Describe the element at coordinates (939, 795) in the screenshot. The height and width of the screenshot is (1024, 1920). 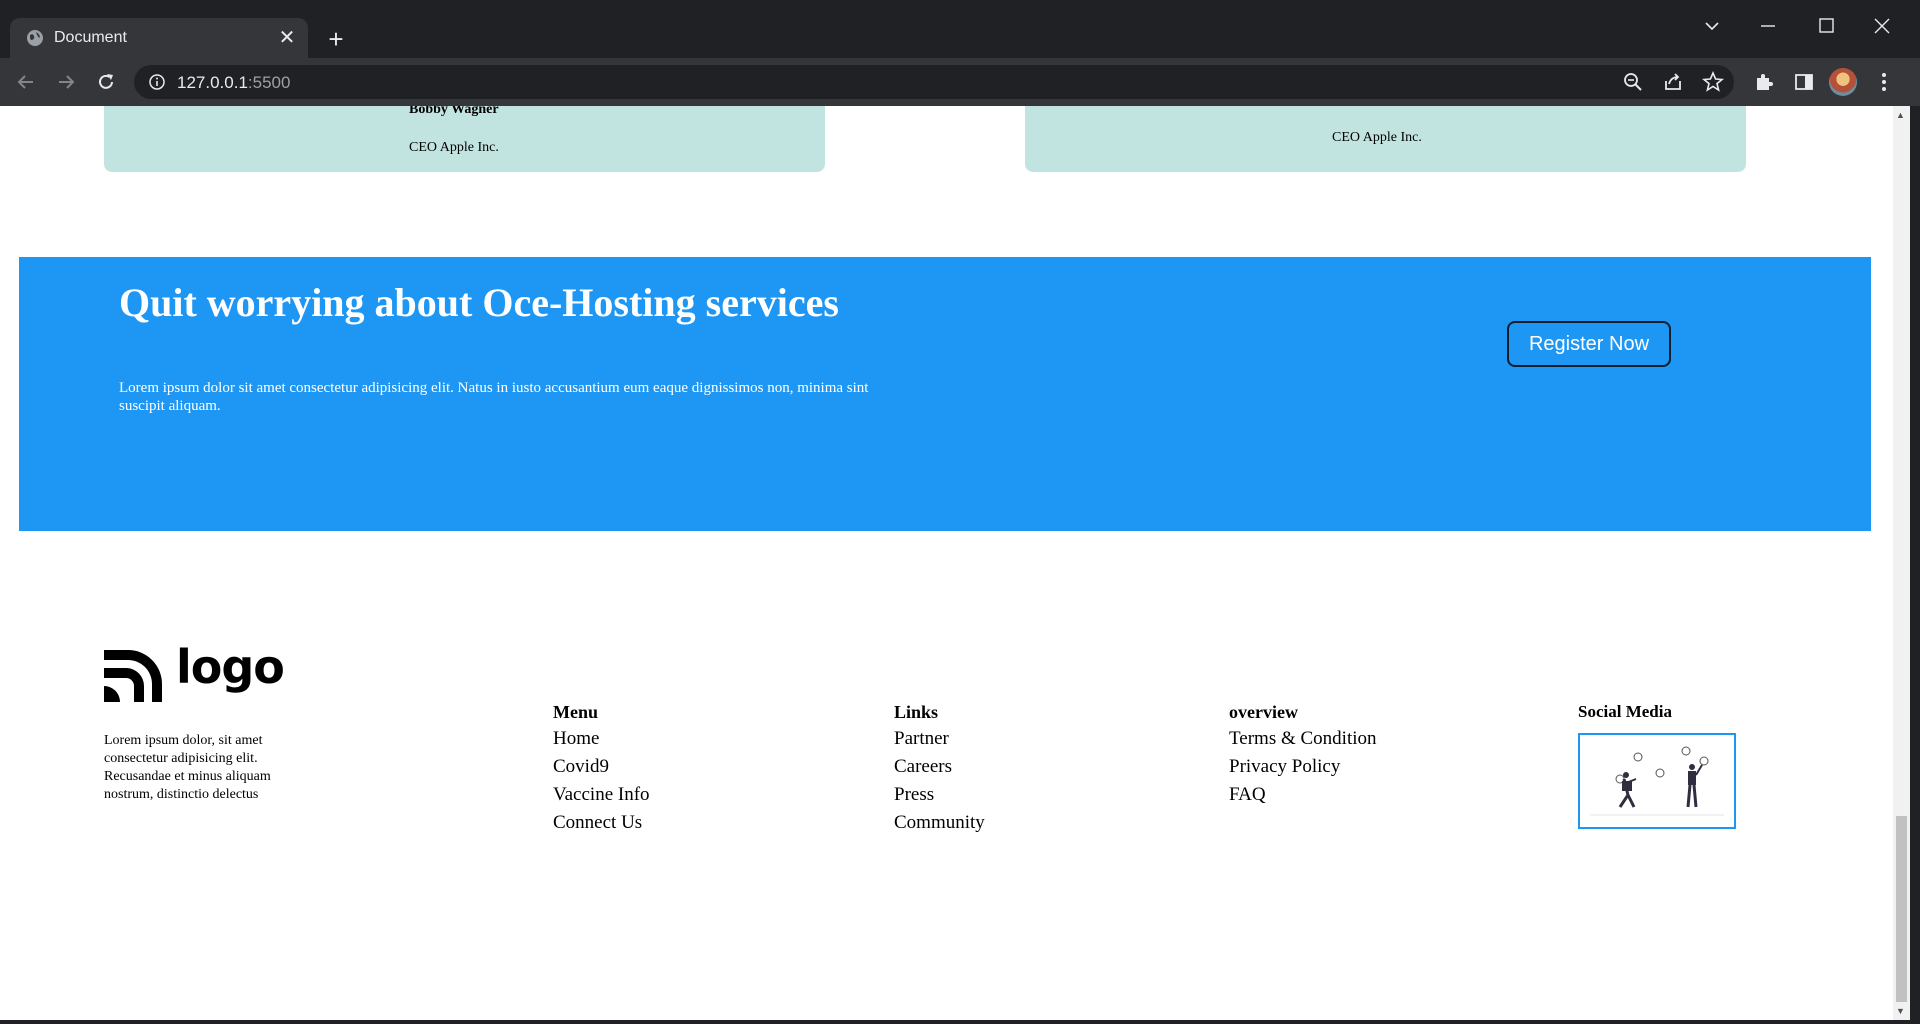
I see `footer-link-press: Press` at that location.